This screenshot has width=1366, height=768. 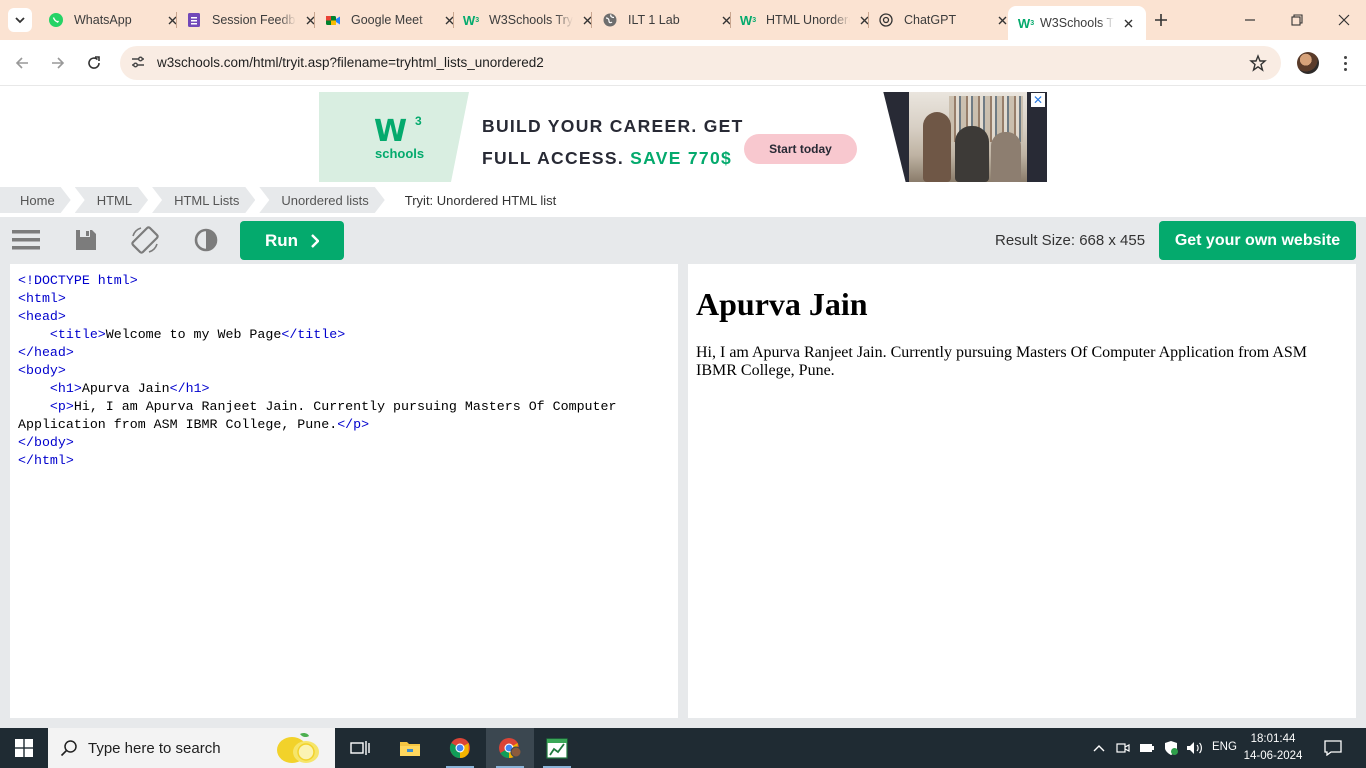 What do you see at coordinates (613, 126) in the screenshot?
I see `ad-headline-line1: BUILD YOUR CAREER. GET` at bounding box center [613, 126].